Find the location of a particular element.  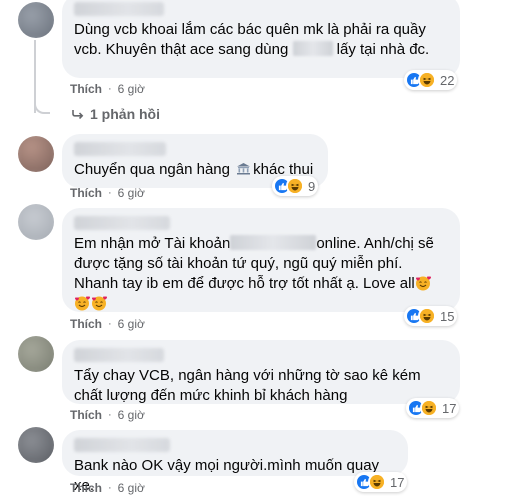

replies-label: 1 phản hồi is located at coordinates (125, 114).